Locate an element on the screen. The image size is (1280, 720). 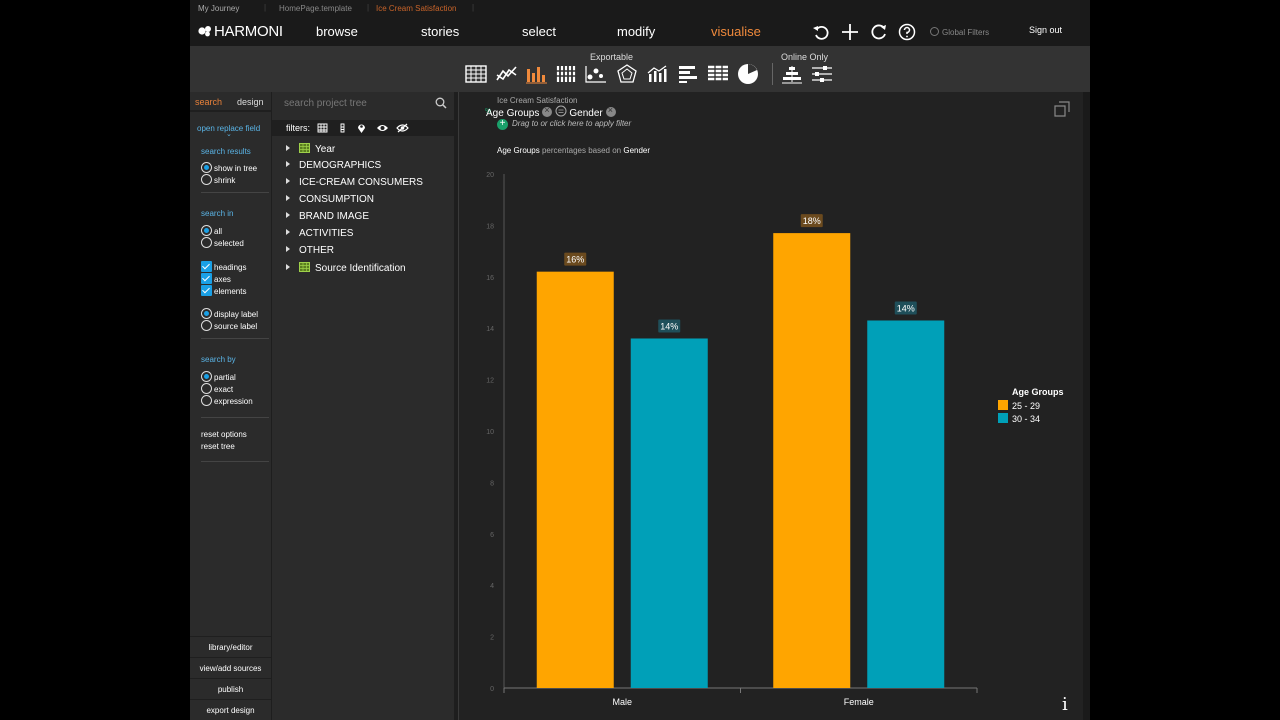
export-design-button: export design is located at coordinates (230, 709).